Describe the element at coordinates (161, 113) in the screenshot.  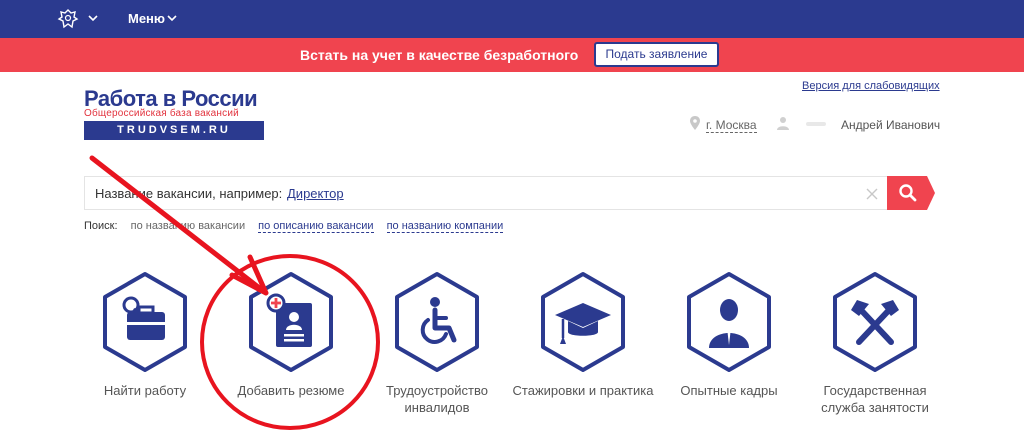
I see `site-logo-subtitle: Общероссийская база вакансий` at that location.